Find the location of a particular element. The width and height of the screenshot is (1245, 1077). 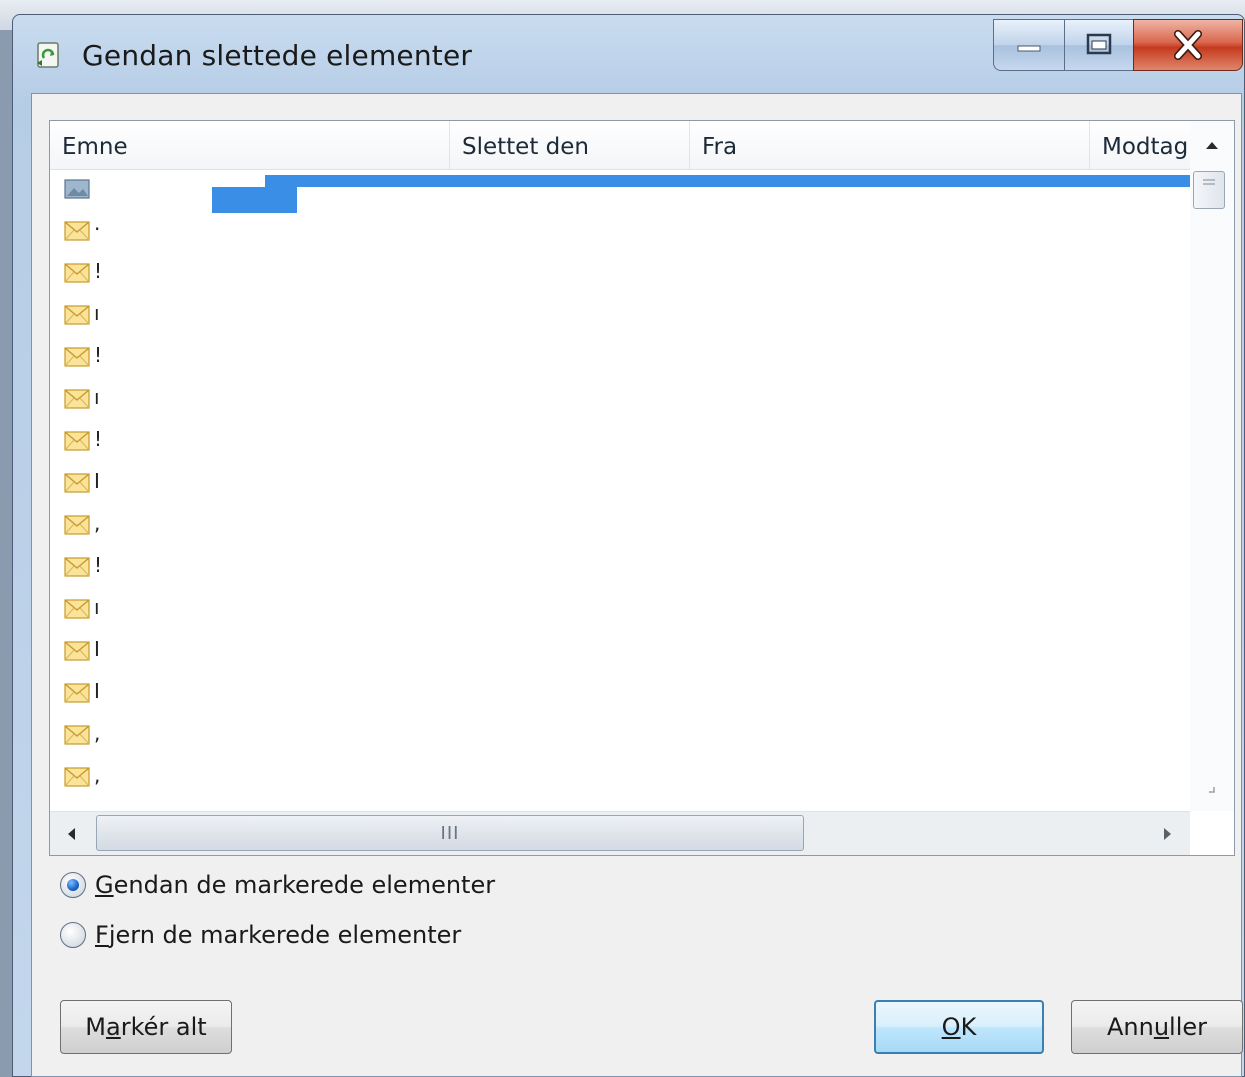

maximize-button is located at coordinates (1099, 45).